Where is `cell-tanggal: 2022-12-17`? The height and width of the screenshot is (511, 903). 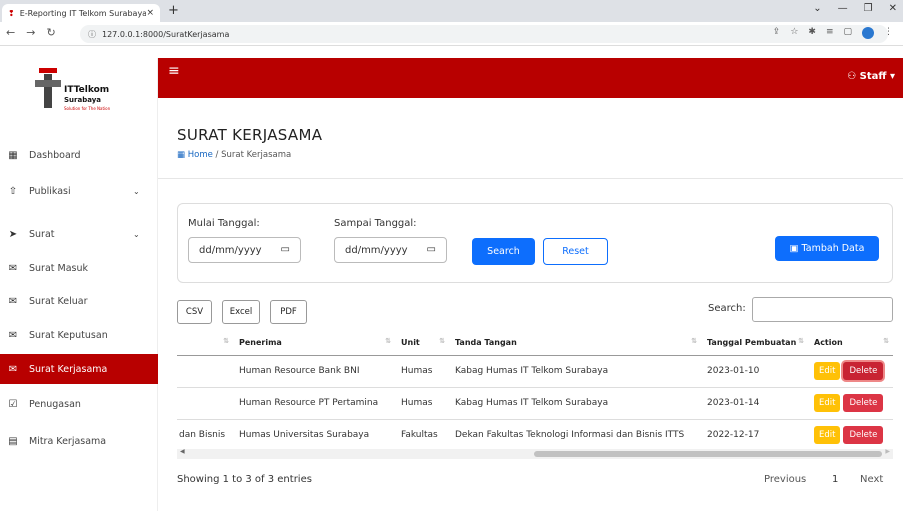
cell-tanggal: 2022-12-17 is located at coordinates (754, 434).